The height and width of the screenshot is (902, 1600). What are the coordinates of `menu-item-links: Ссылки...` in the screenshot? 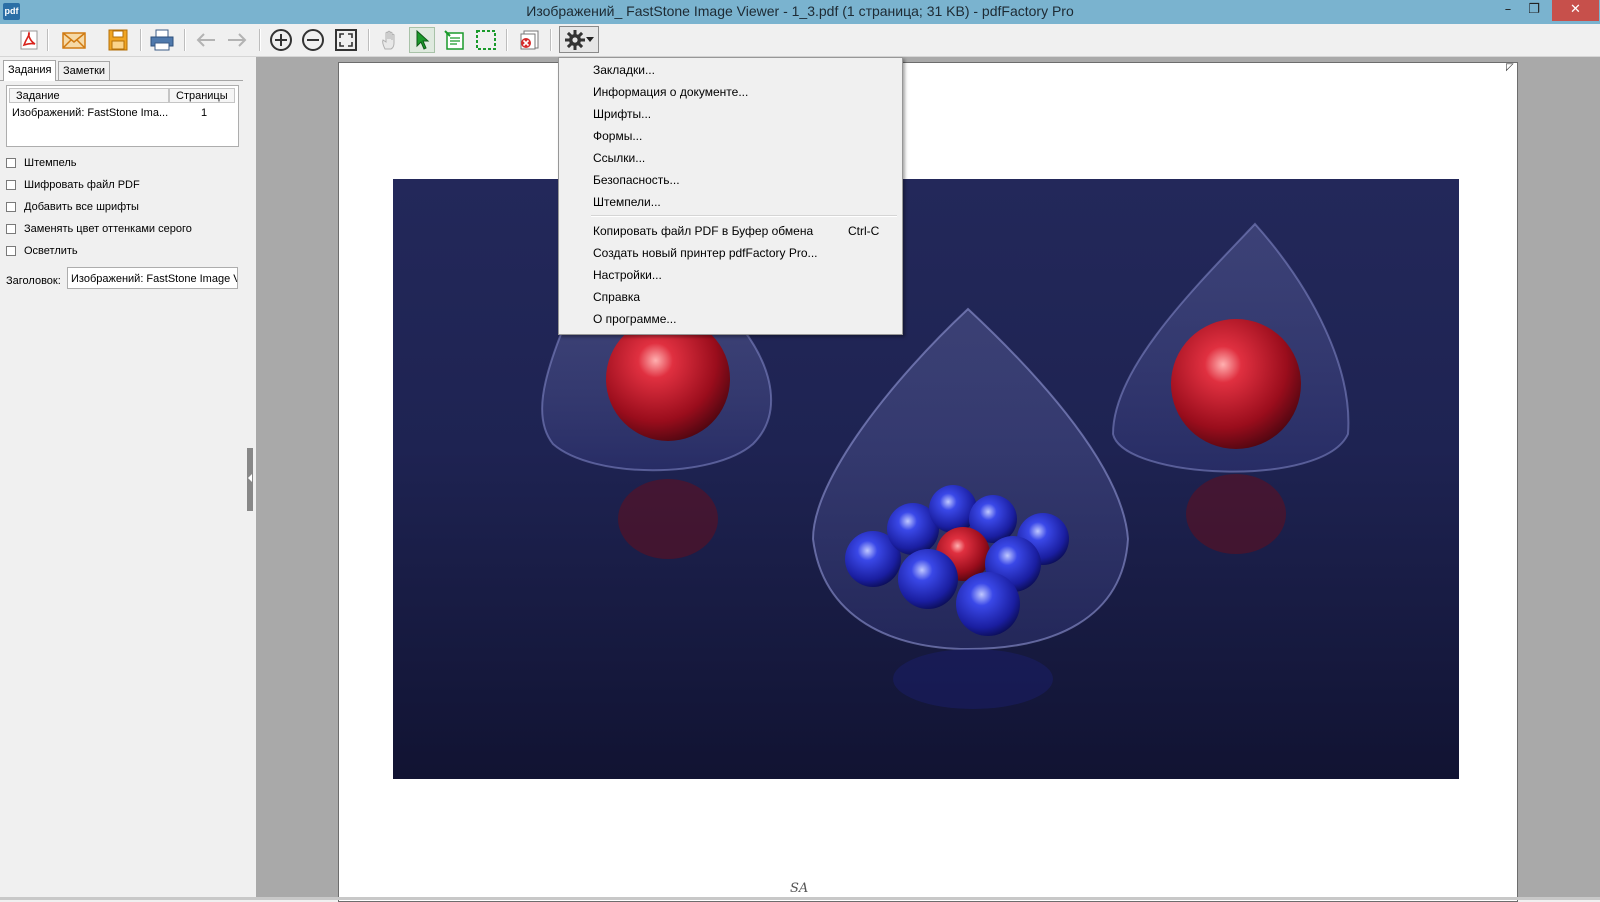 It's located at (730, 158).